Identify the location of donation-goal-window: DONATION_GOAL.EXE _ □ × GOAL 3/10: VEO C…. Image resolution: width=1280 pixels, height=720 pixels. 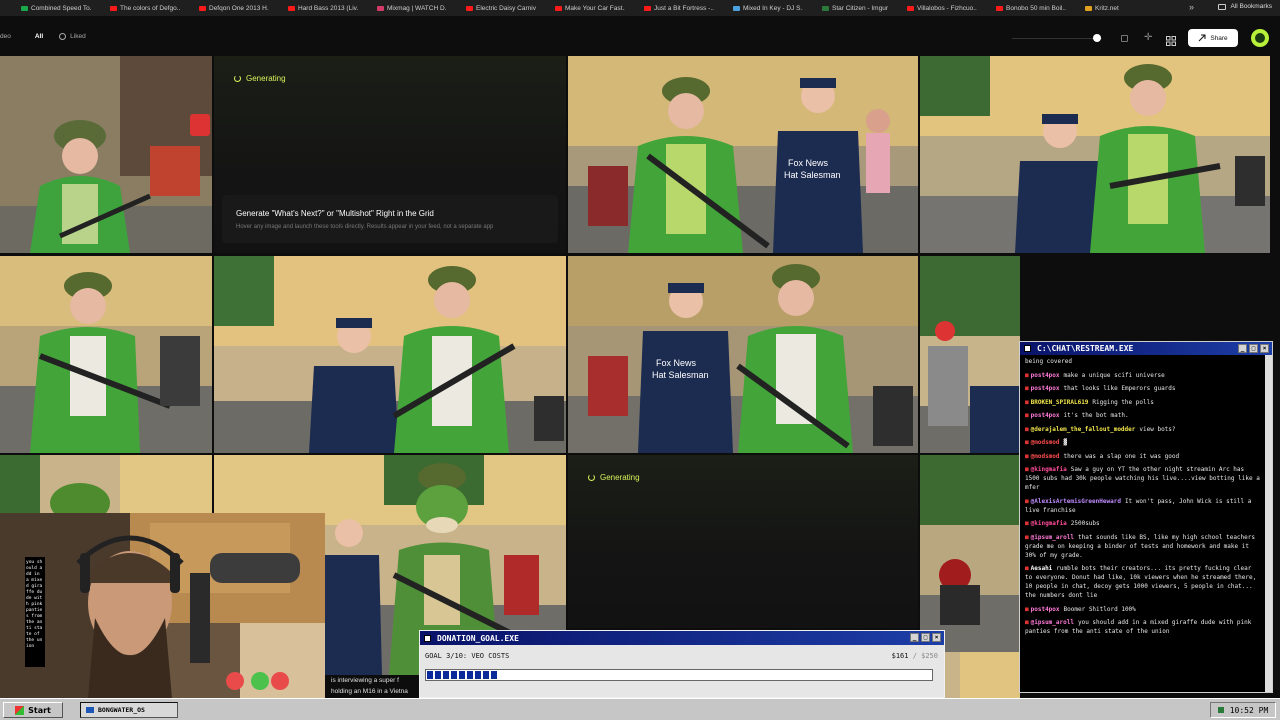
(682, 664).